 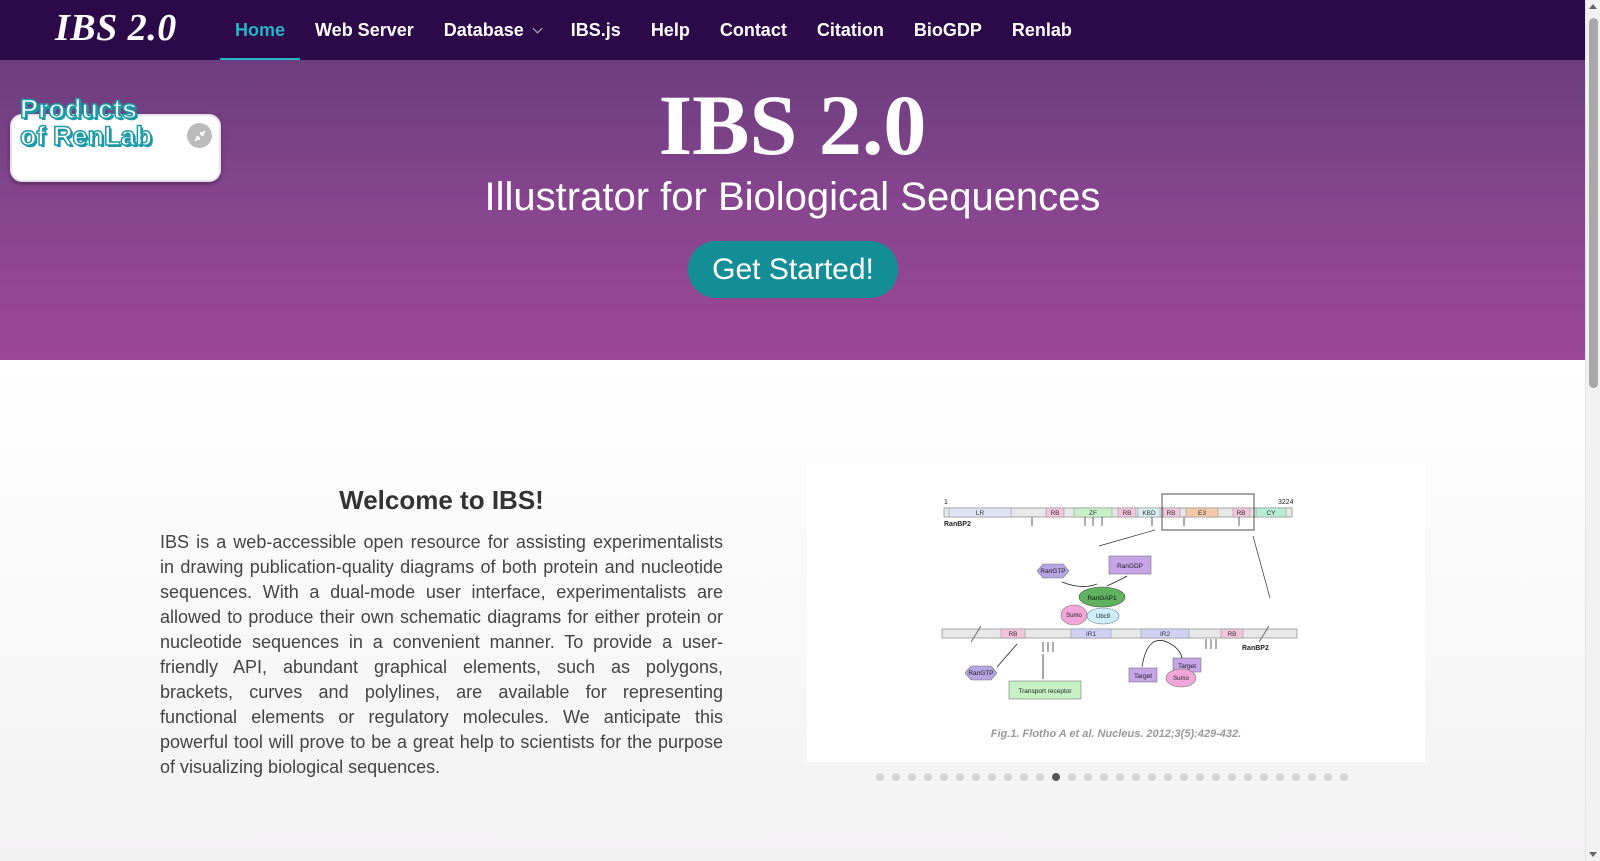 I want to click on nav-home: Home, so click(x=260, y=30).